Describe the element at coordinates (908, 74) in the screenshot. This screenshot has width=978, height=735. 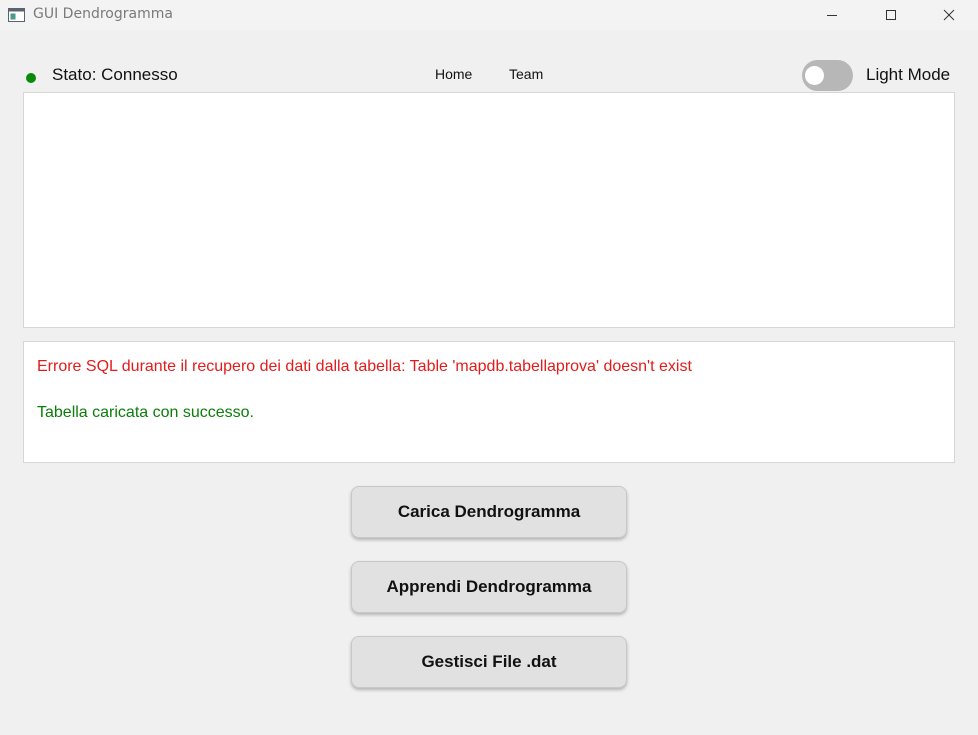
I see `theme-toggle-label: Light Mode` at that location.